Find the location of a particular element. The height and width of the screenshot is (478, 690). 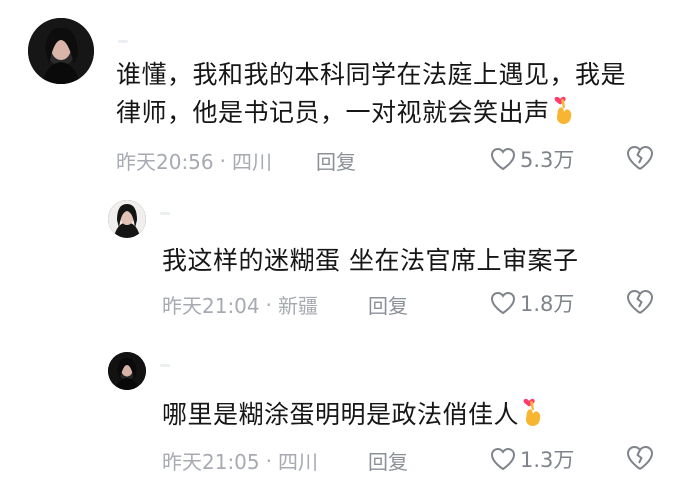

like-count: 1.3万 is located at coordinates (547, 460).